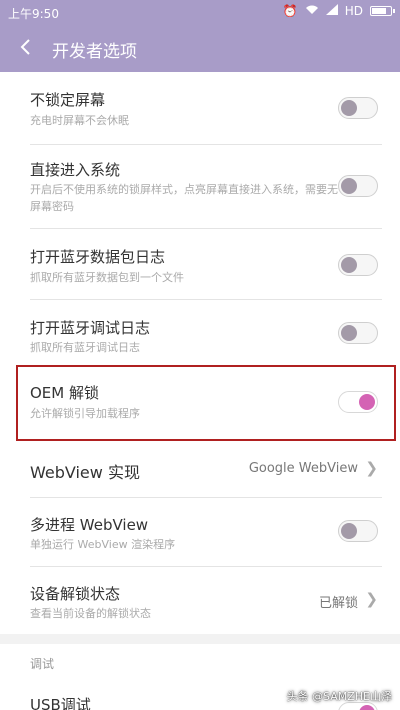  I want to click on bt-hci-log-toggle, so click(358, 265).